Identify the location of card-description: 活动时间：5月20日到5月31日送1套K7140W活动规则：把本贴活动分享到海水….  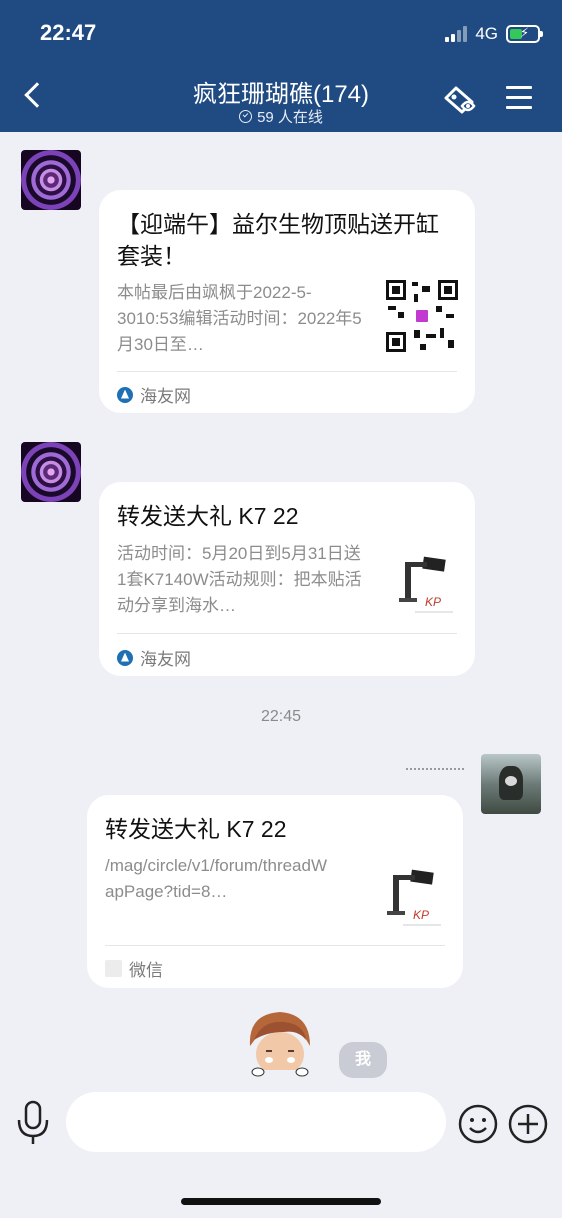
(239, 579).